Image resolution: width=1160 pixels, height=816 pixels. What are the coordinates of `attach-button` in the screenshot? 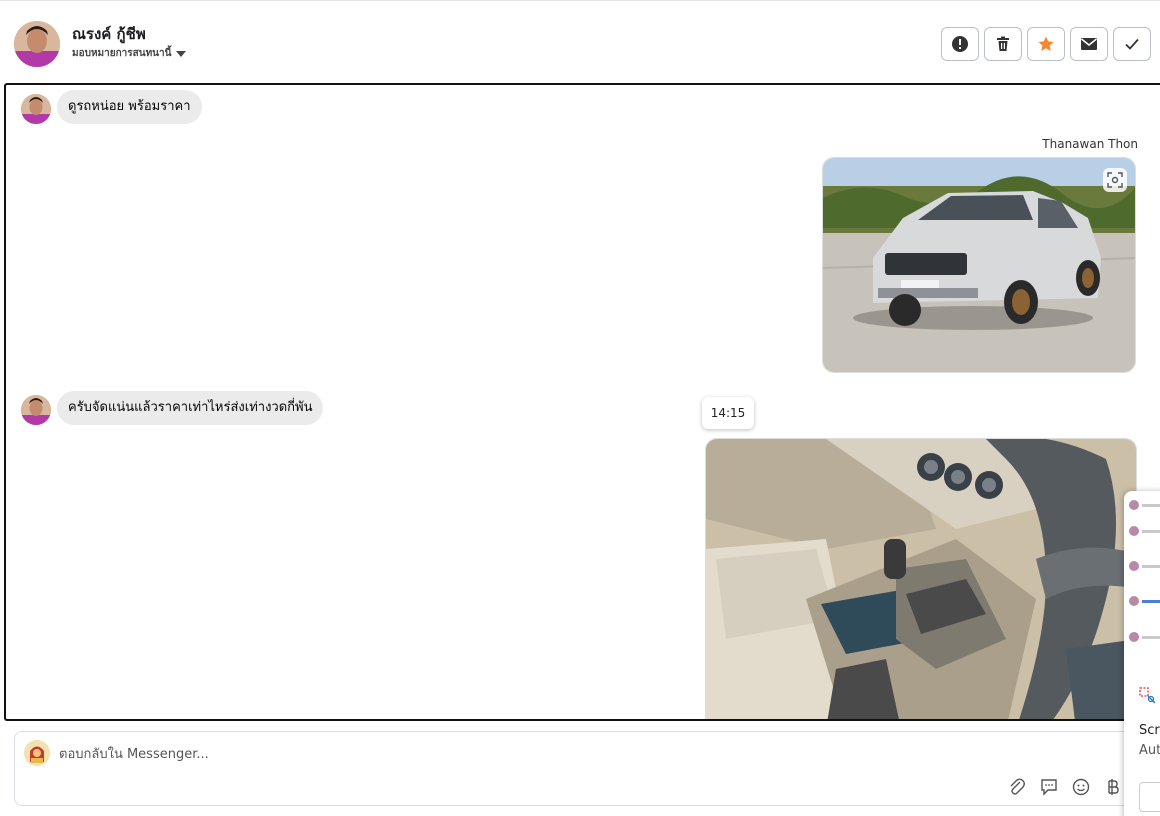 It's located at (1017, 787).